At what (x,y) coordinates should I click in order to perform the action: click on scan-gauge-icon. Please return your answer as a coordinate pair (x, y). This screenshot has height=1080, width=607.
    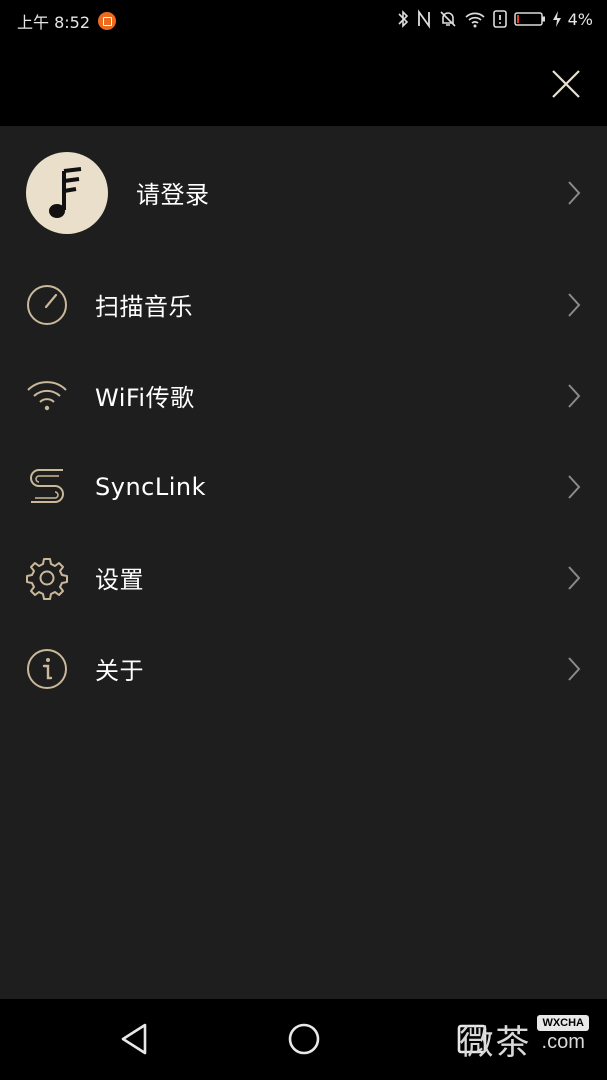
    Looking at the image, I should click on (47, 305).